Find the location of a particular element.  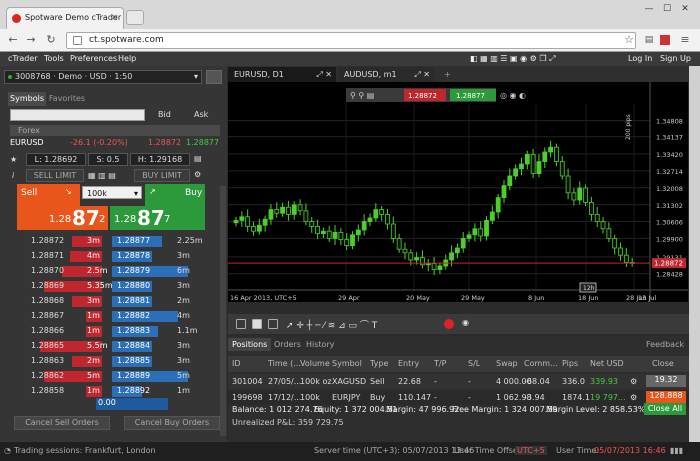

signup-link: Sign Up is located at coordinates (675, 58).